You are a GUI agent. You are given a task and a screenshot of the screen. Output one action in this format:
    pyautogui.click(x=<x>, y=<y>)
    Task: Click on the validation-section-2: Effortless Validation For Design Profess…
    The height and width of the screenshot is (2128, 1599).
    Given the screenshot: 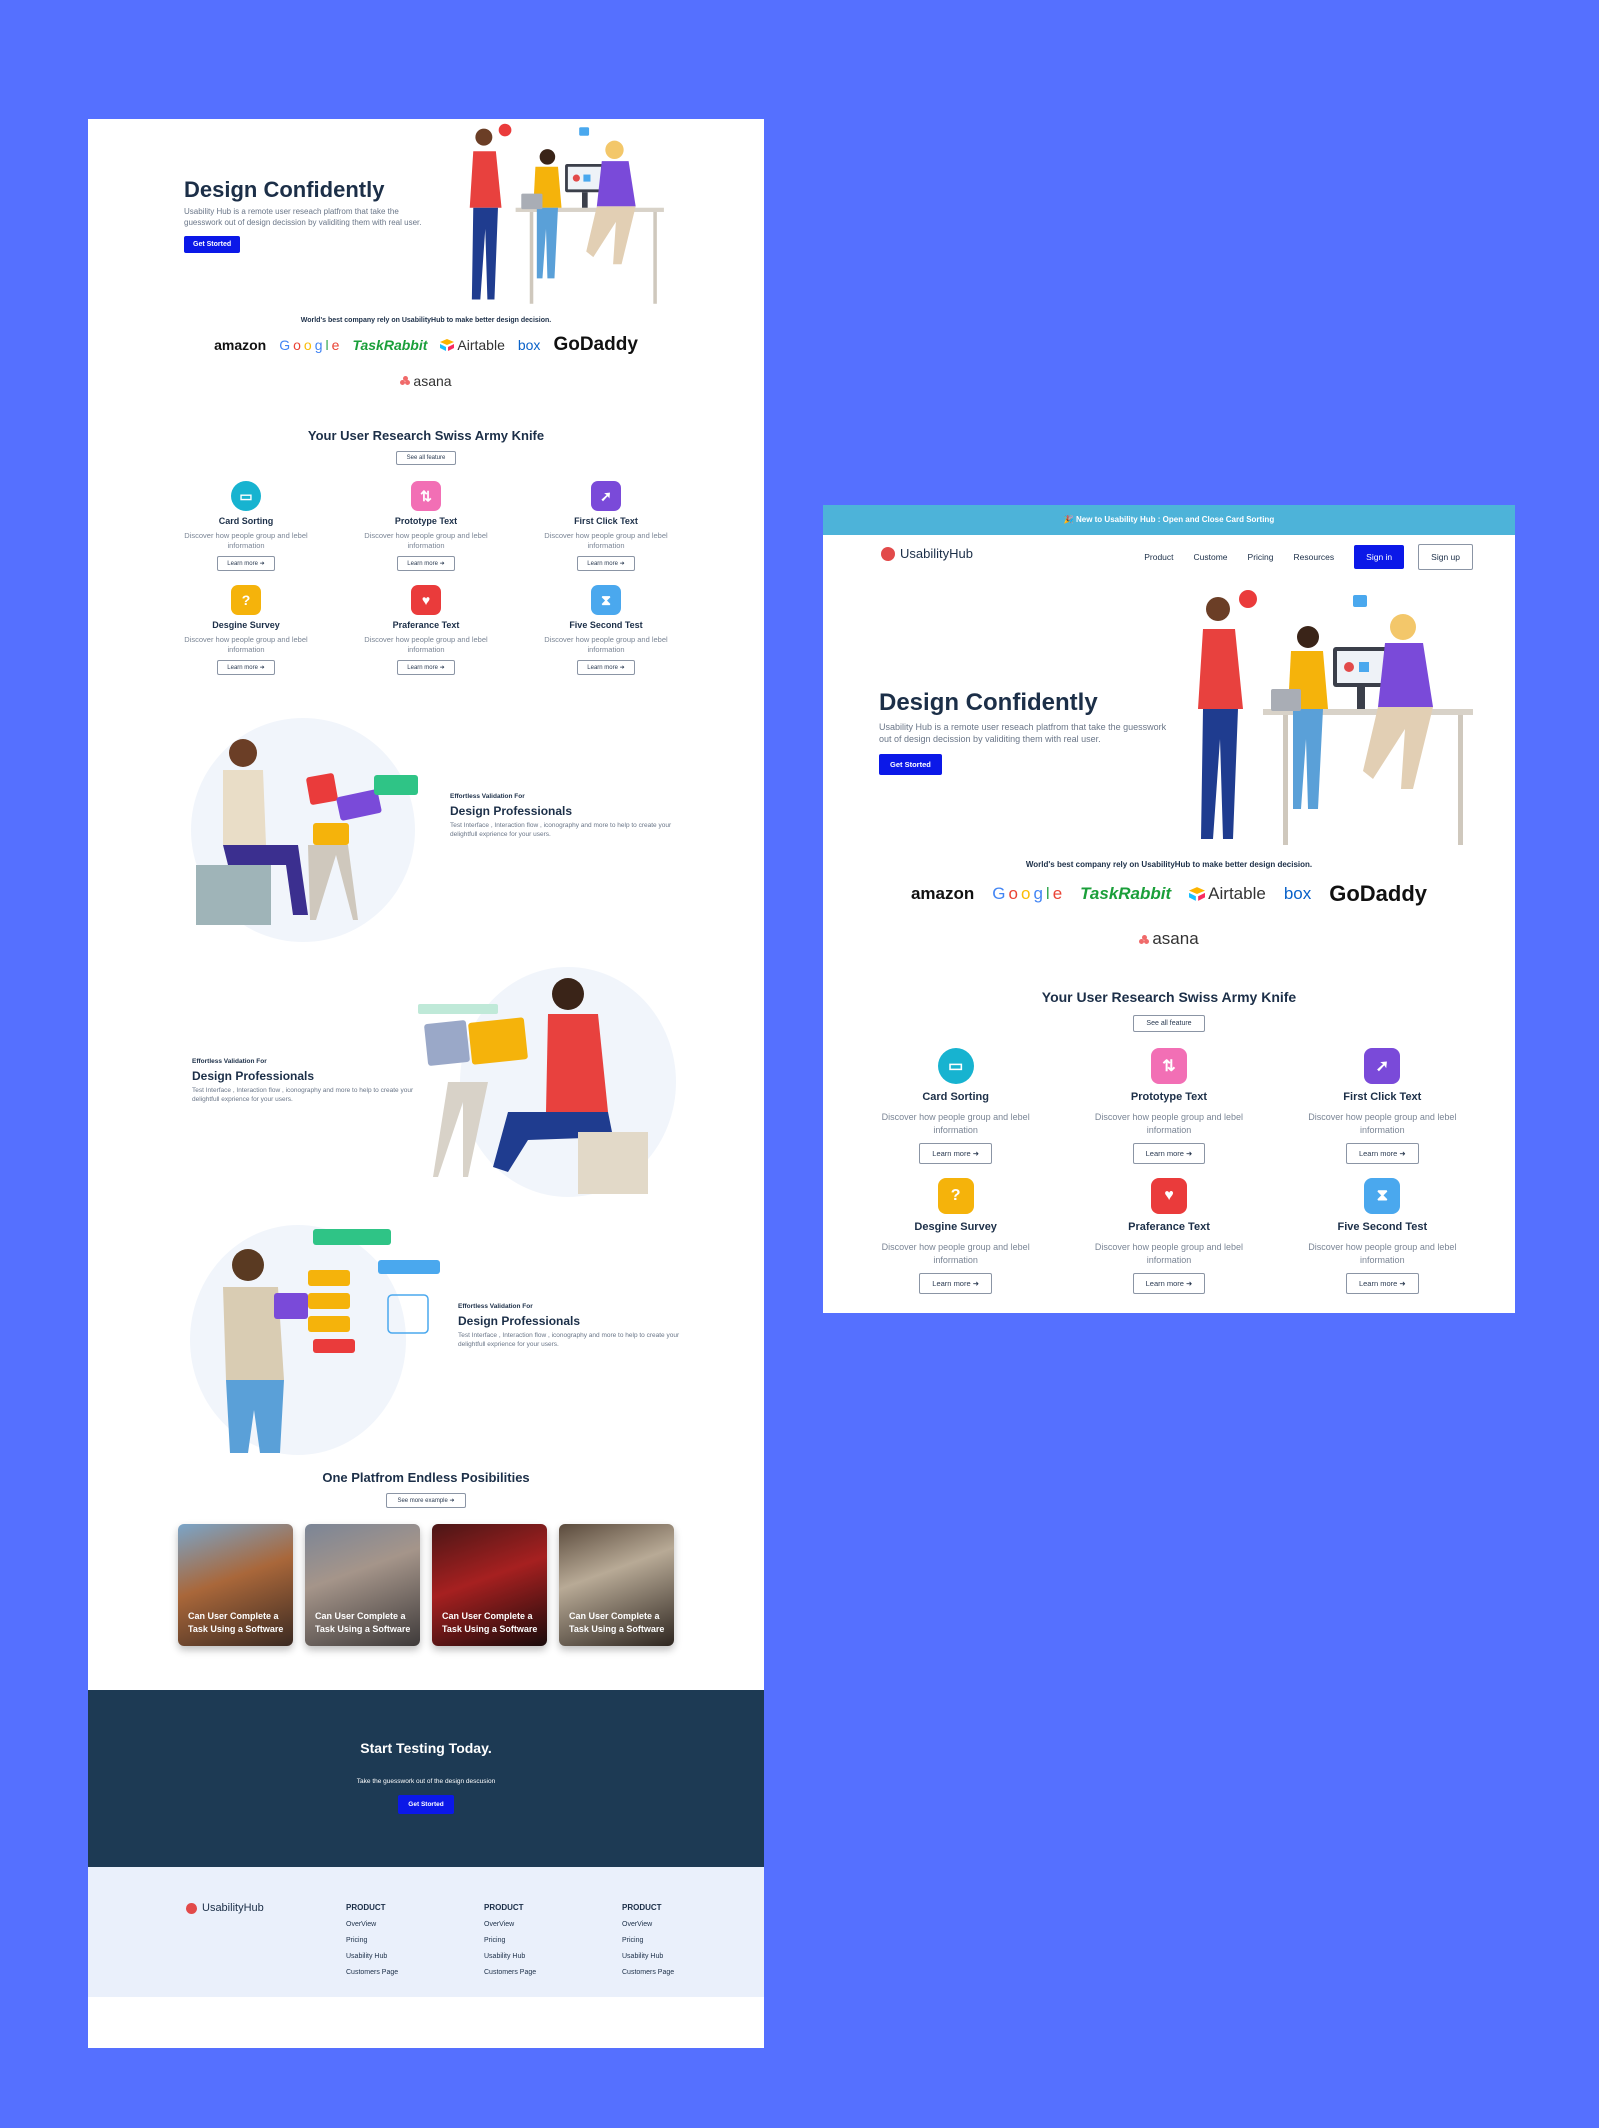 What is the action you would take?
    pyautogui.click(x=426, y=1087)
    